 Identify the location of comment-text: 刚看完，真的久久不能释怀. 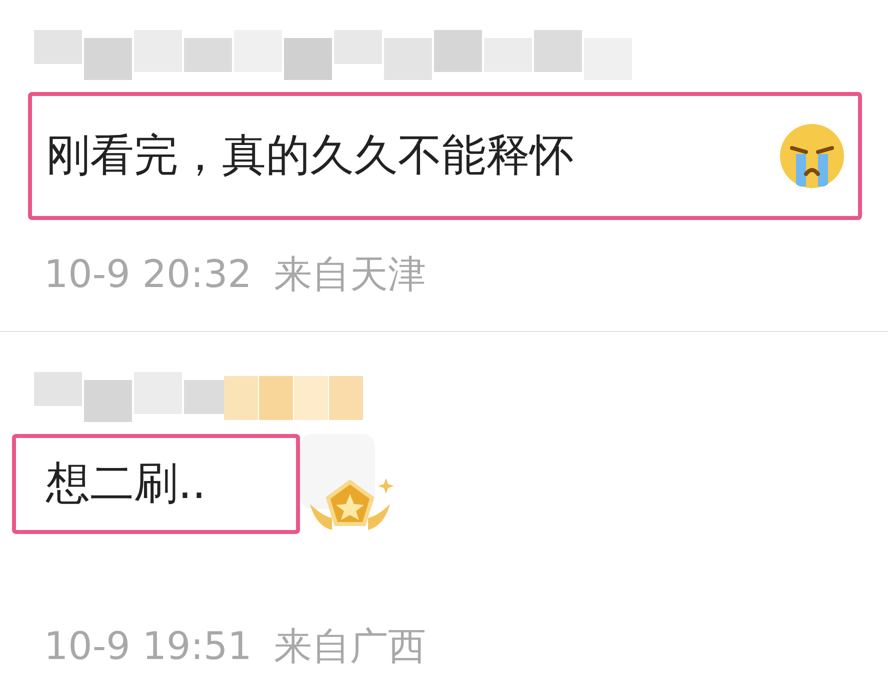
(310, 156).